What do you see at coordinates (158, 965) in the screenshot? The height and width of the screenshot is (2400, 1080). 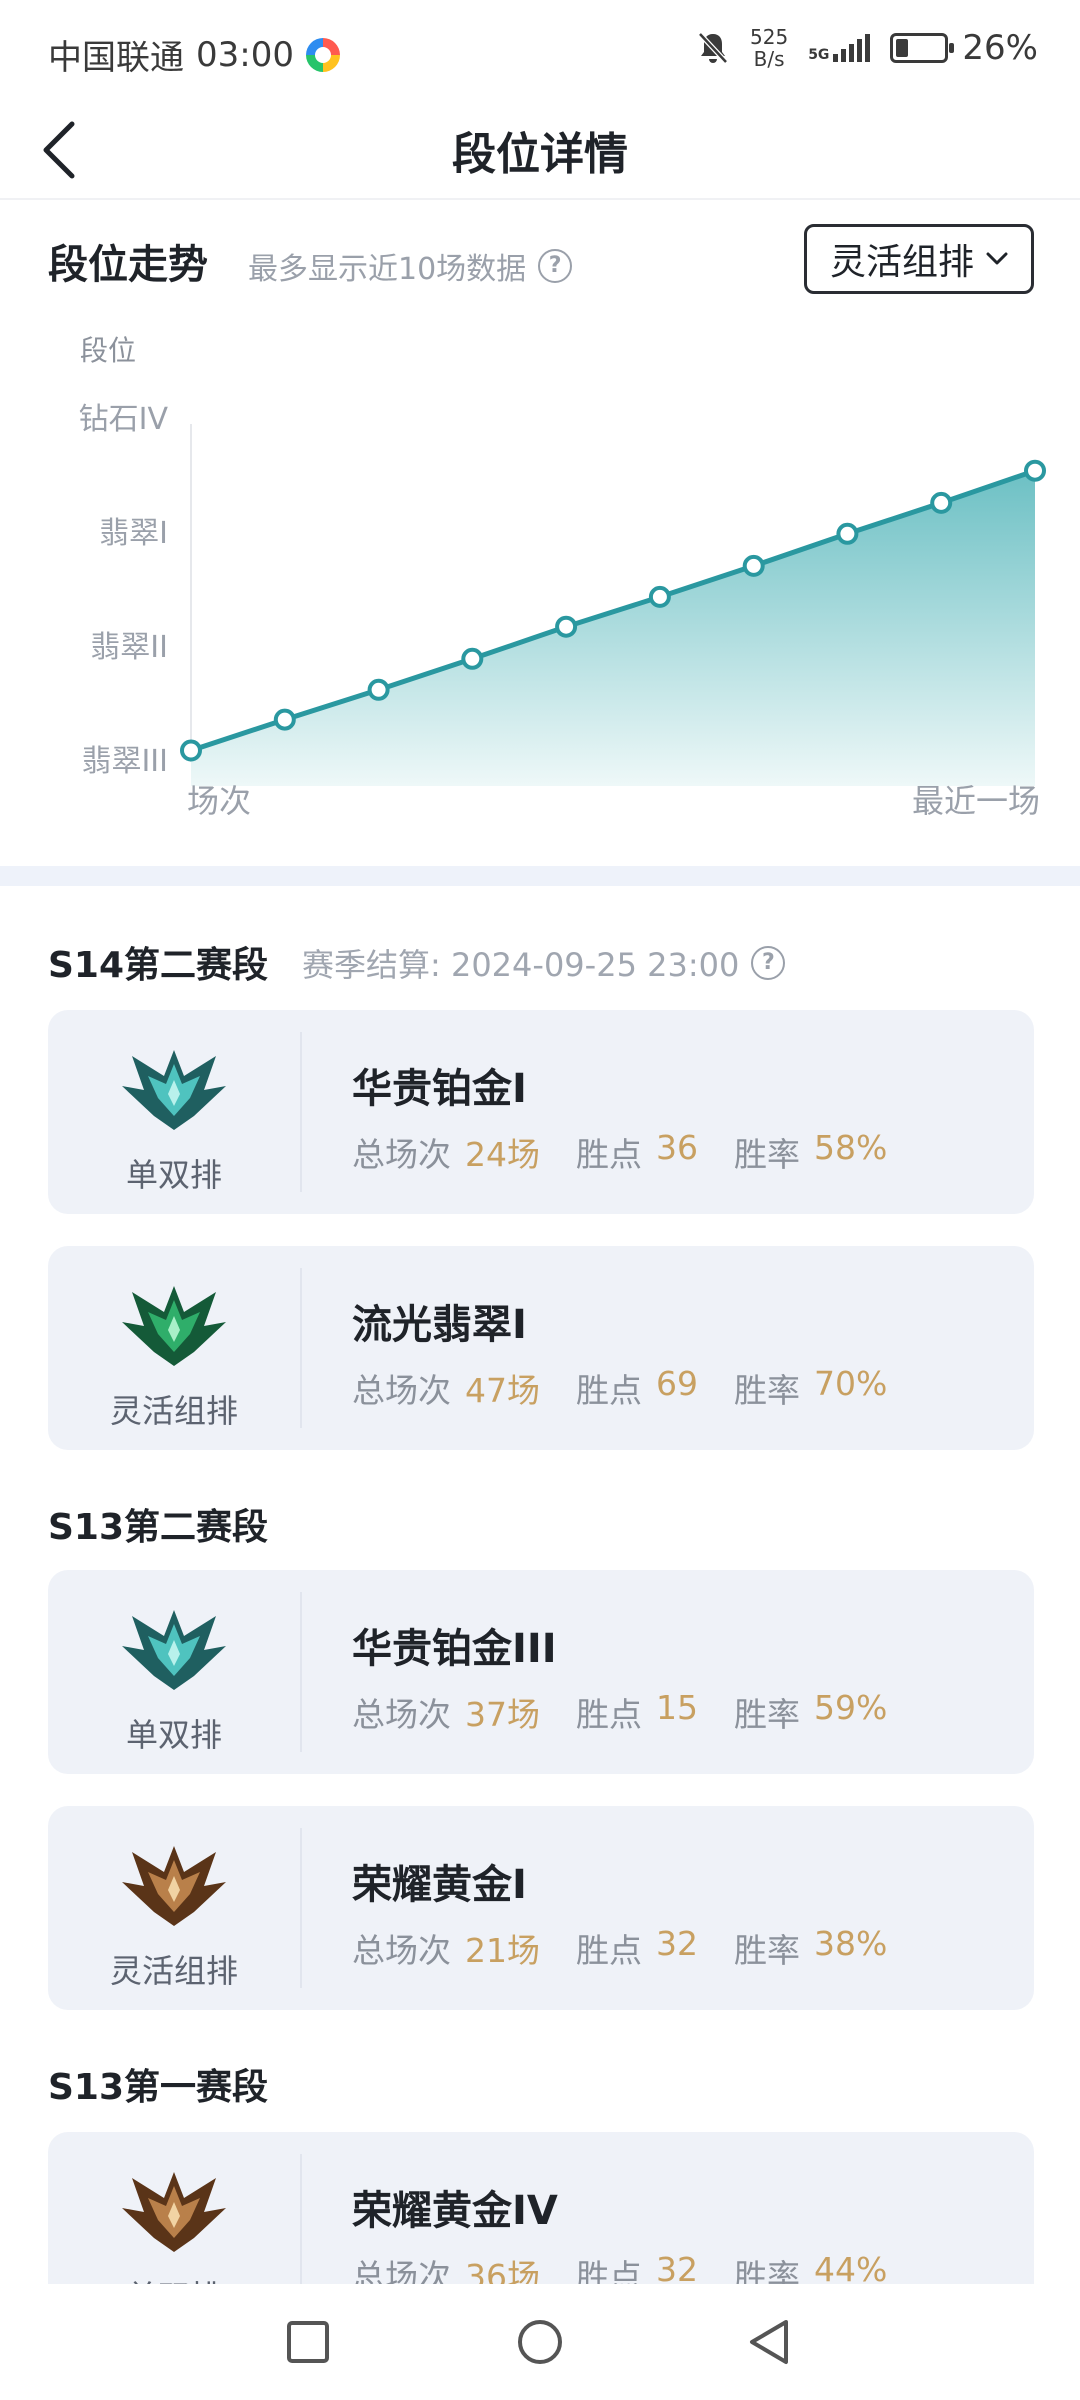 I see `season-title: S14第二赛段` at bounding box center [158, 965].